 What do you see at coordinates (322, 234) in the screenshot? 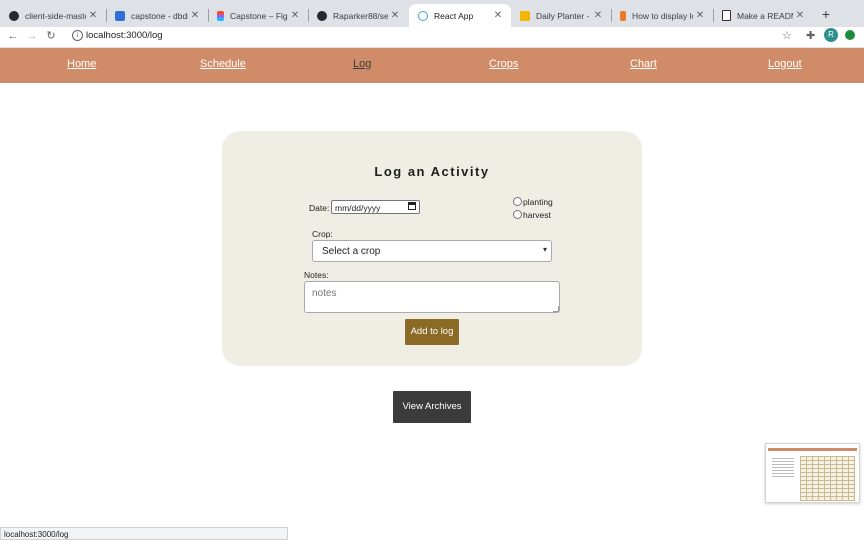
I see `crop-label: Crop:` at bounding box center [322, 234].